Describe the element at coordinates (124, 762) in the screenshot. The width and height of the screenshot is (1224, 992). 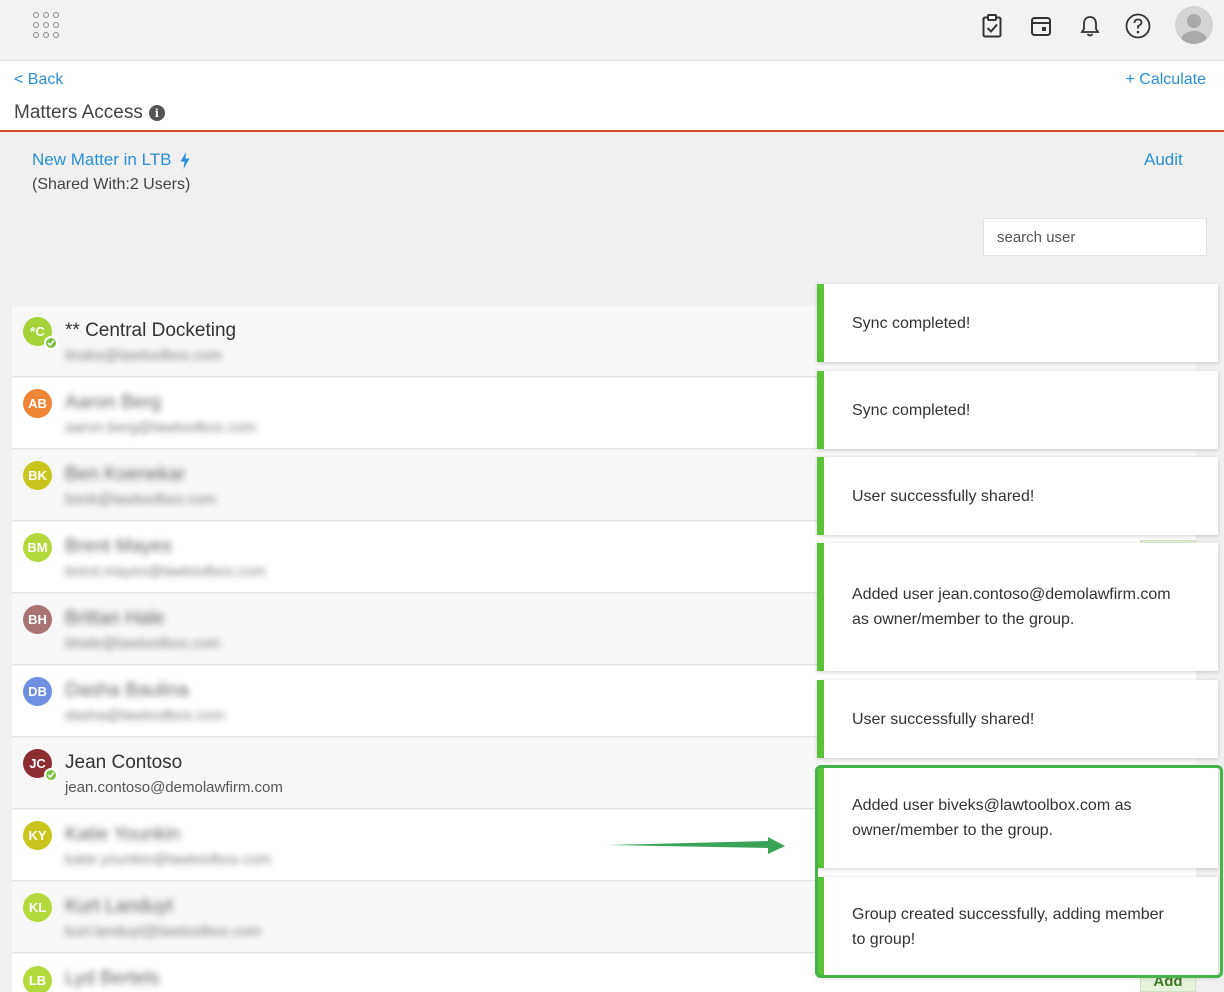
I see `user-name: Jean Contoso` at that location.